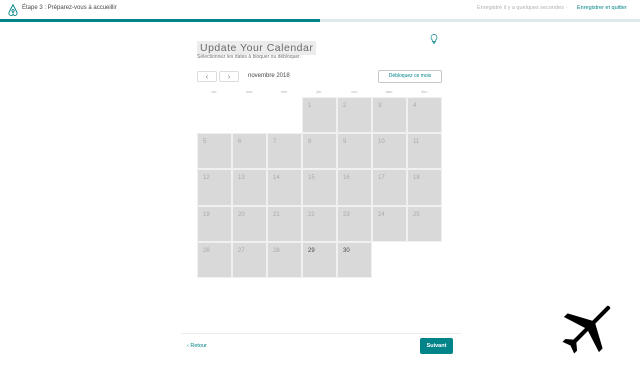 This screenshot has width=640, height=374. Describe the element at coordinates (214, 259) in the screenshot. I see `calendar-day-cell: 26` at that location.